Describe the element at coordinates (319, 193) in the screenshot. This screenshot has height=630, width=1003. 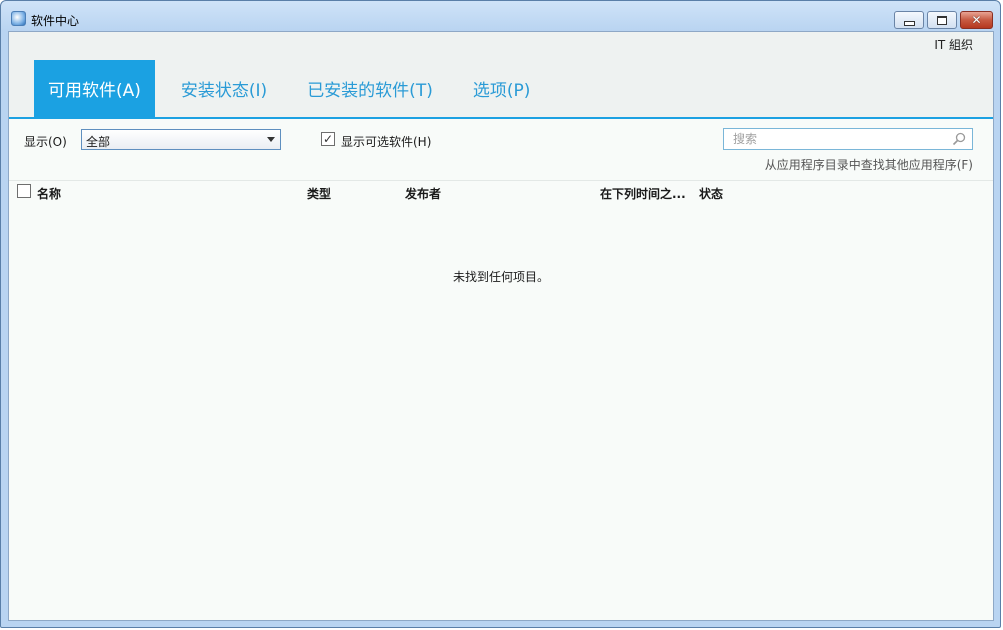
I see `column-header-type: 类型` at that location.